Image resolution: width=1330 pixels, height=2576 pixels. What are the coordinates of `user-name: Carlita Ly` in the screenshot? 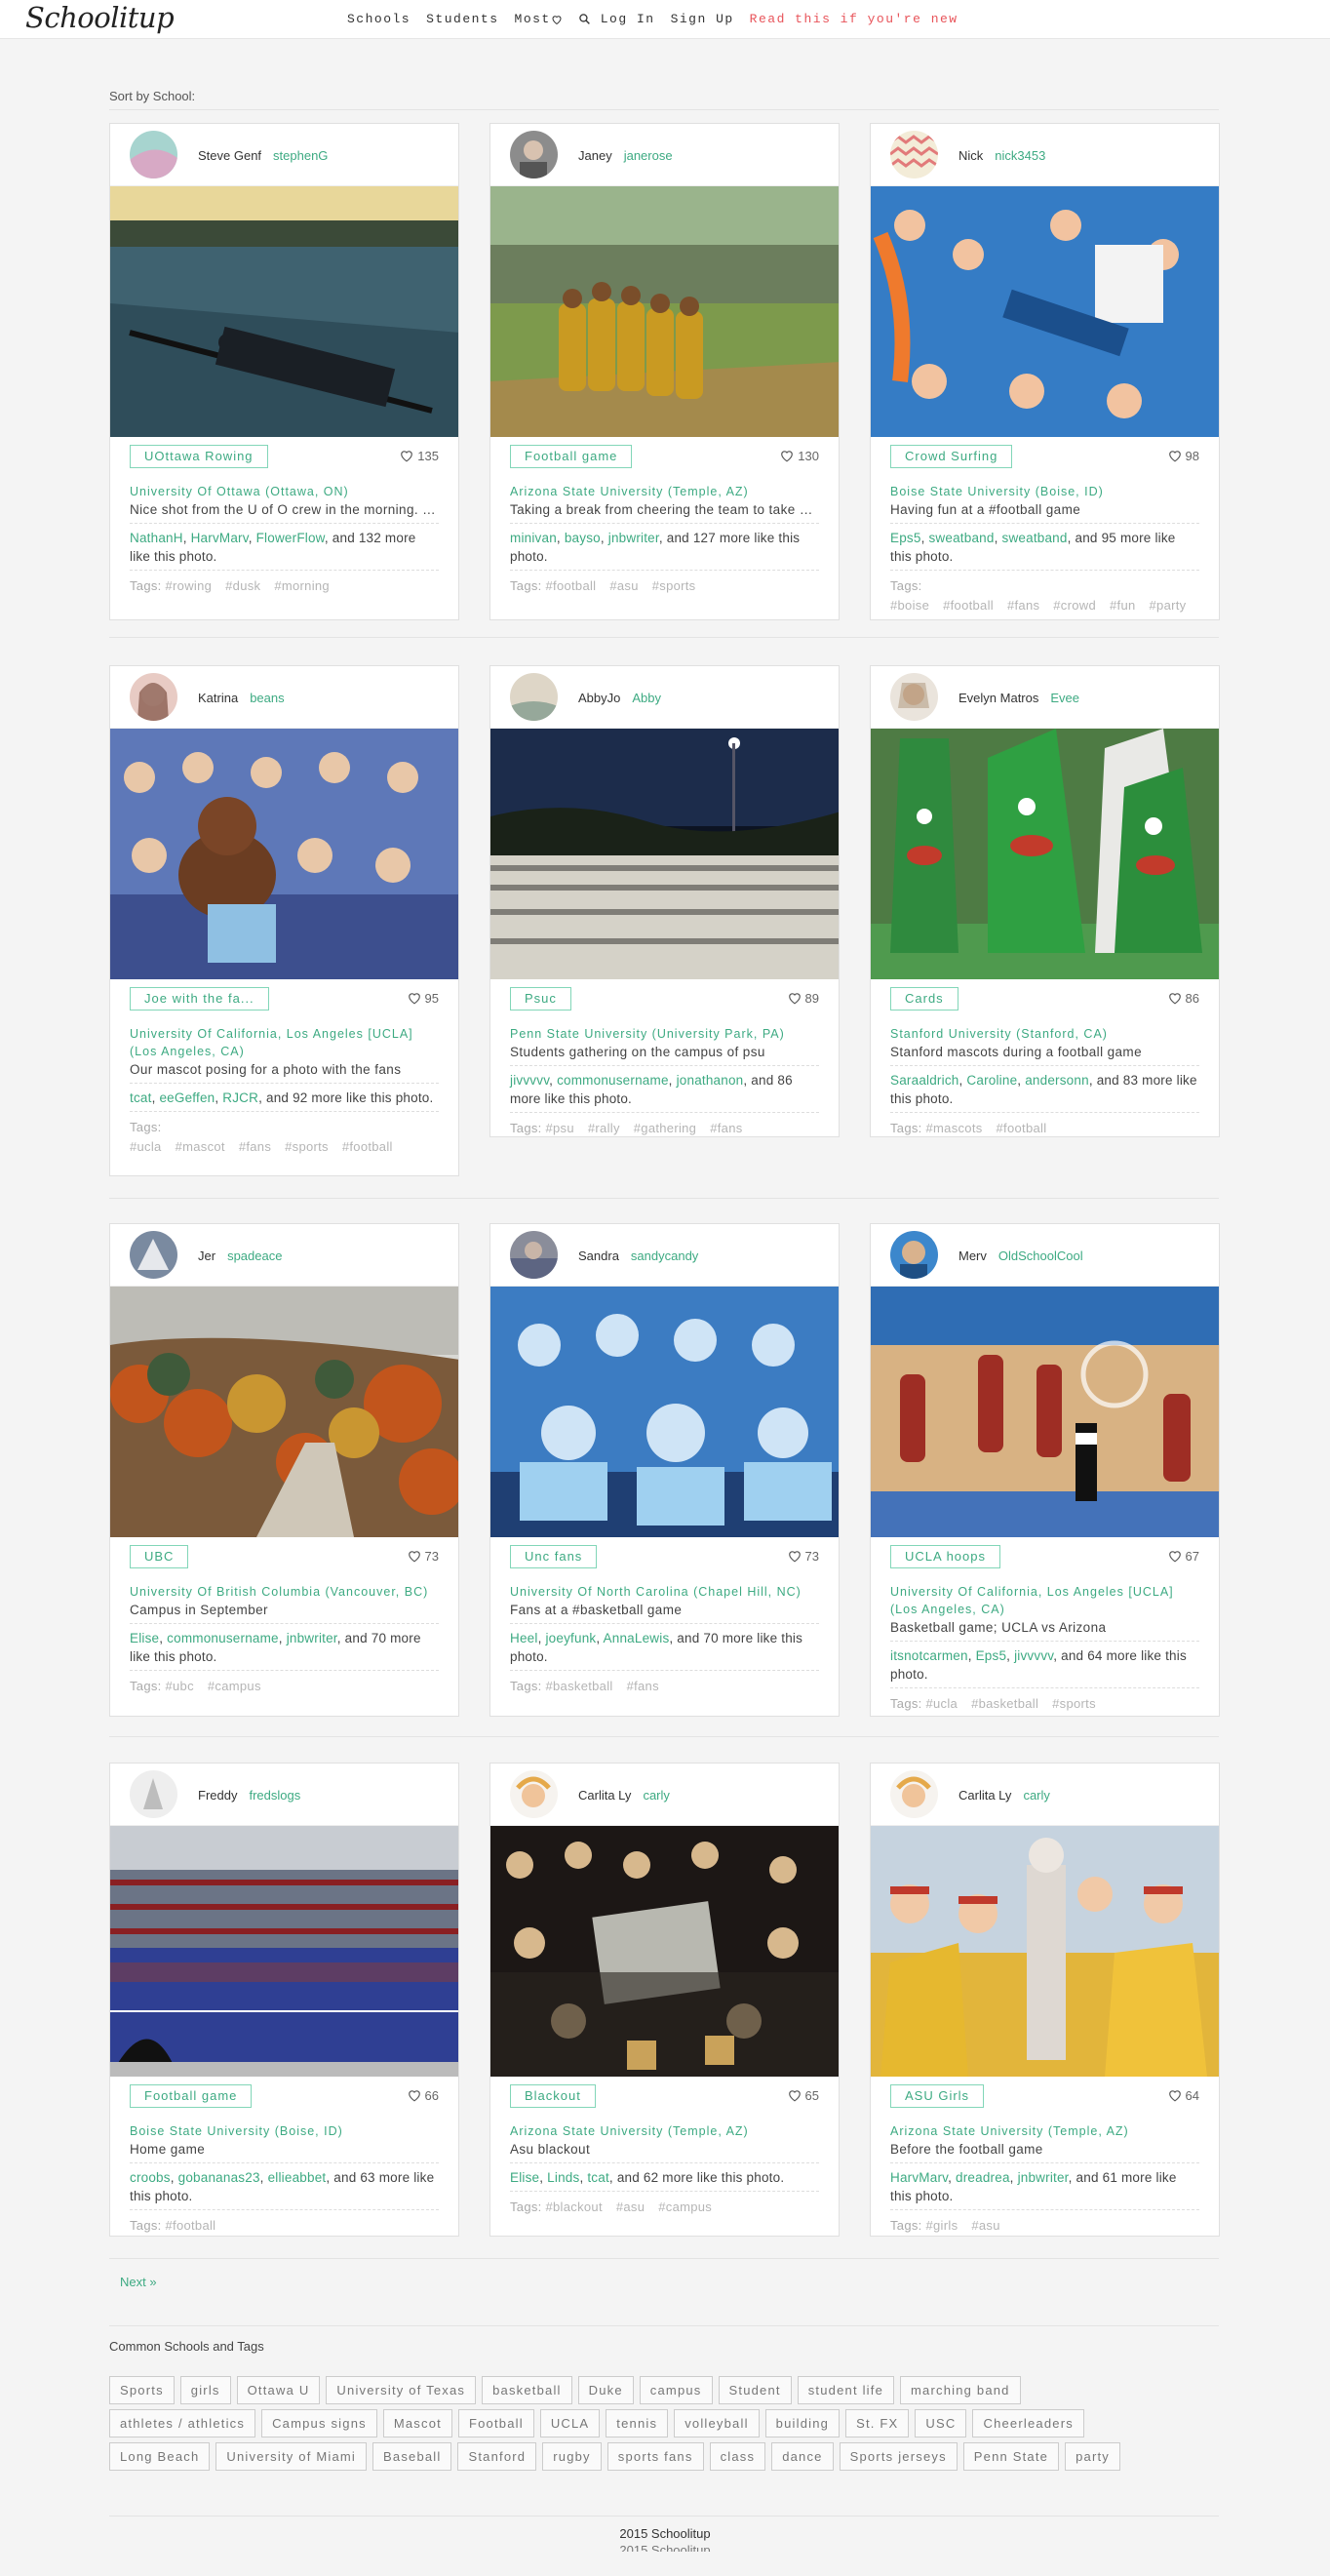 It's located at (984, 1795).